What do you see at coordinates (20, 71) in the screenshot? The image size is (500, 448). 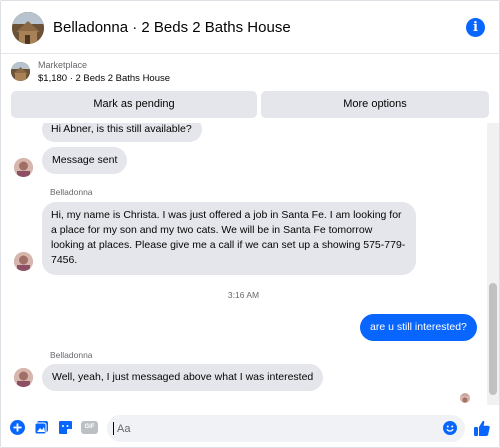 I see `listing-thumbnail` at bounding box center [20, 71].